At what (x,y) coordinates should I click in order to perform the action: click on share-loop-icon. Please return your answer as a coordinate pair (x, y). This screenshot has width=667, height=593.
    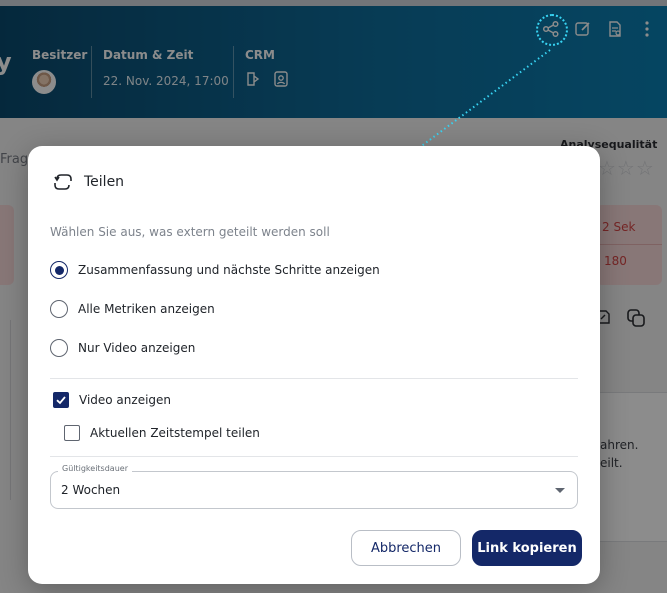
    Looking at the image, I should click on (63, 182).